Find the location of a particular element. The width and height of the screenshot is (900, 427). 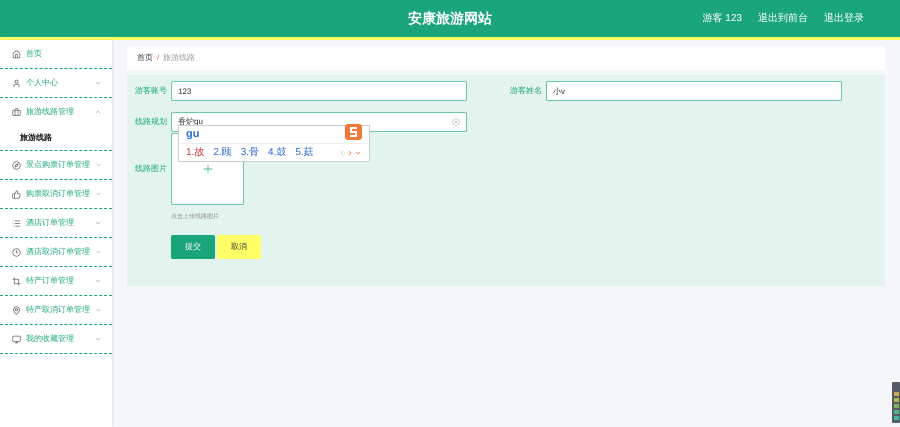

thumbs-up-icon is located at coordinates (16, 194).